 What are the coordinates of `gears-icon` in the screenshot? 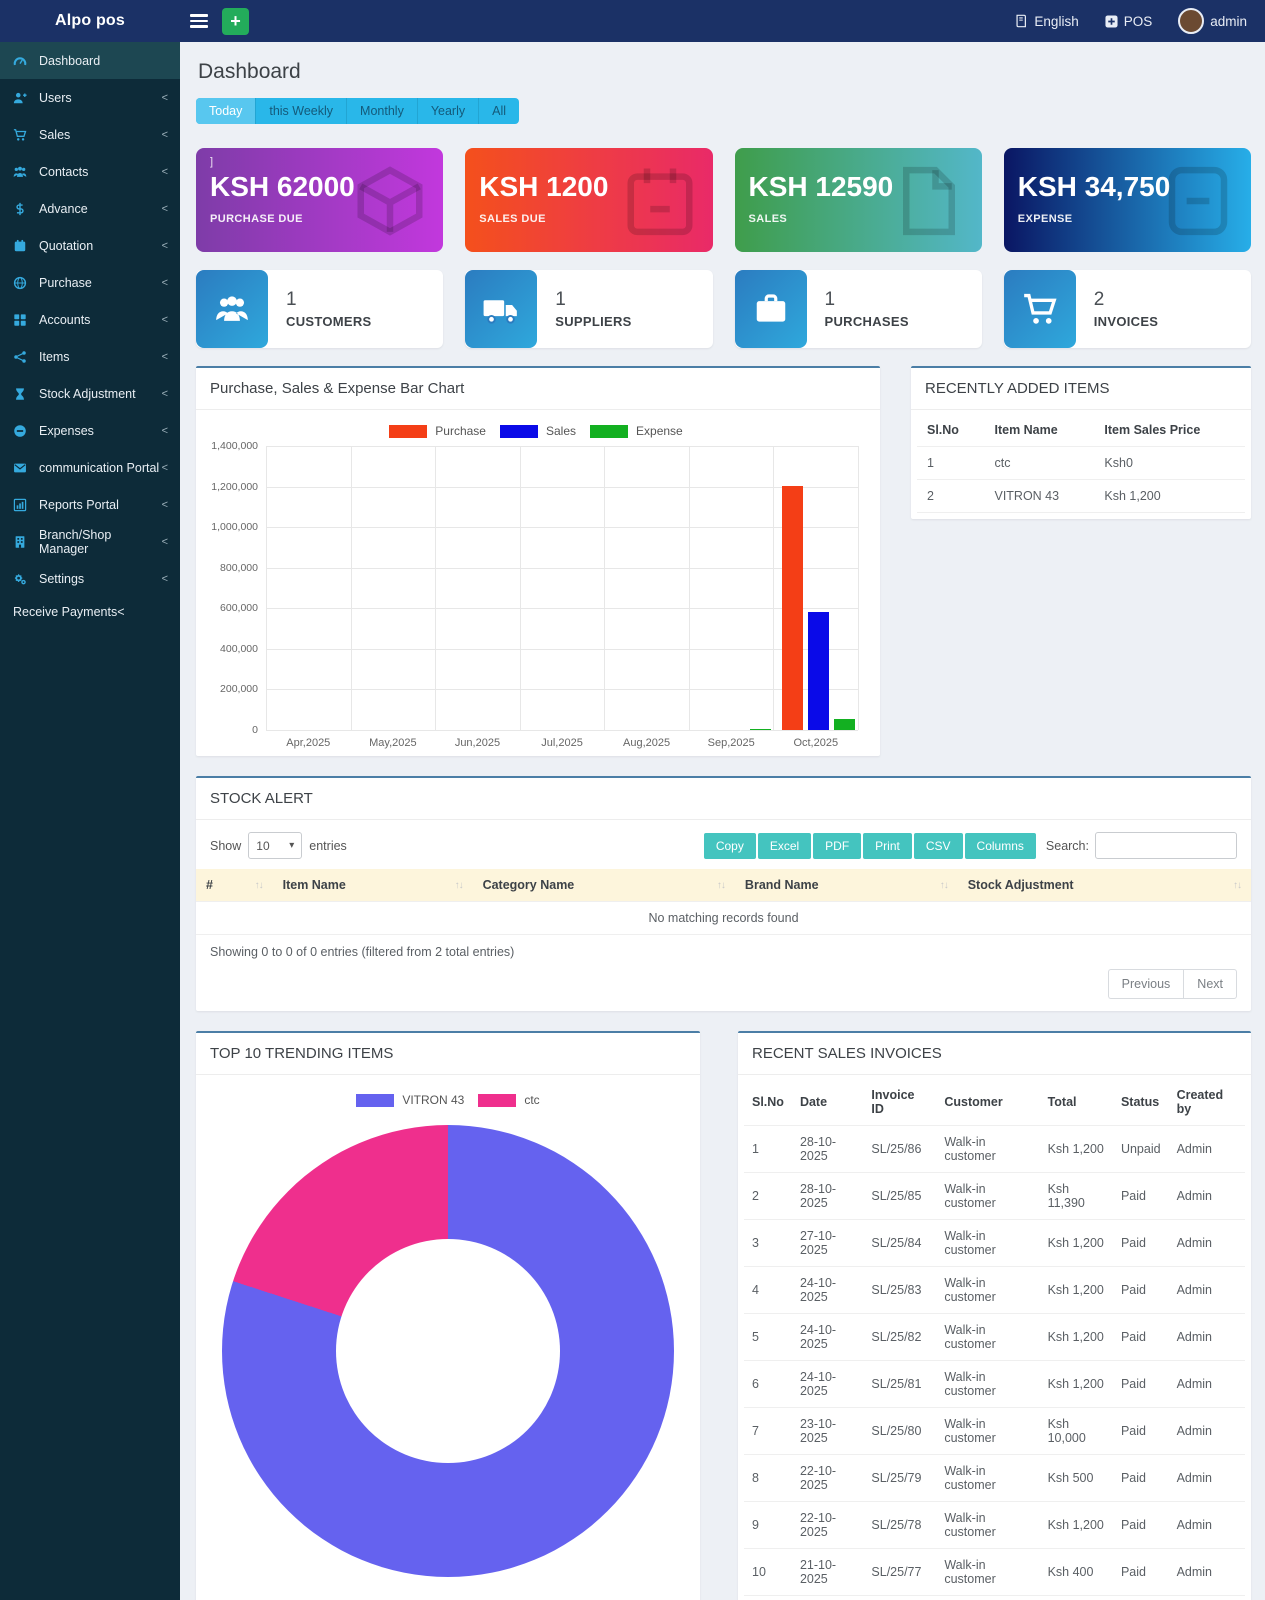 It's located at (26, 579).